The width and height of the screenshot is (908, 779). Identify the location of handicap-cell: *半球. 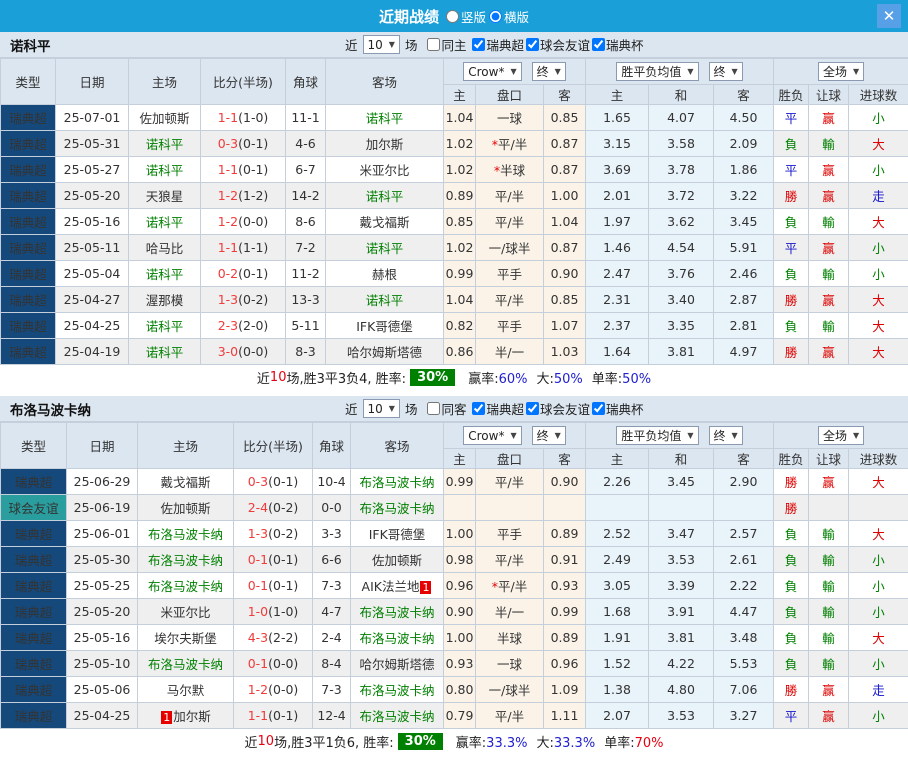
(509, 169).